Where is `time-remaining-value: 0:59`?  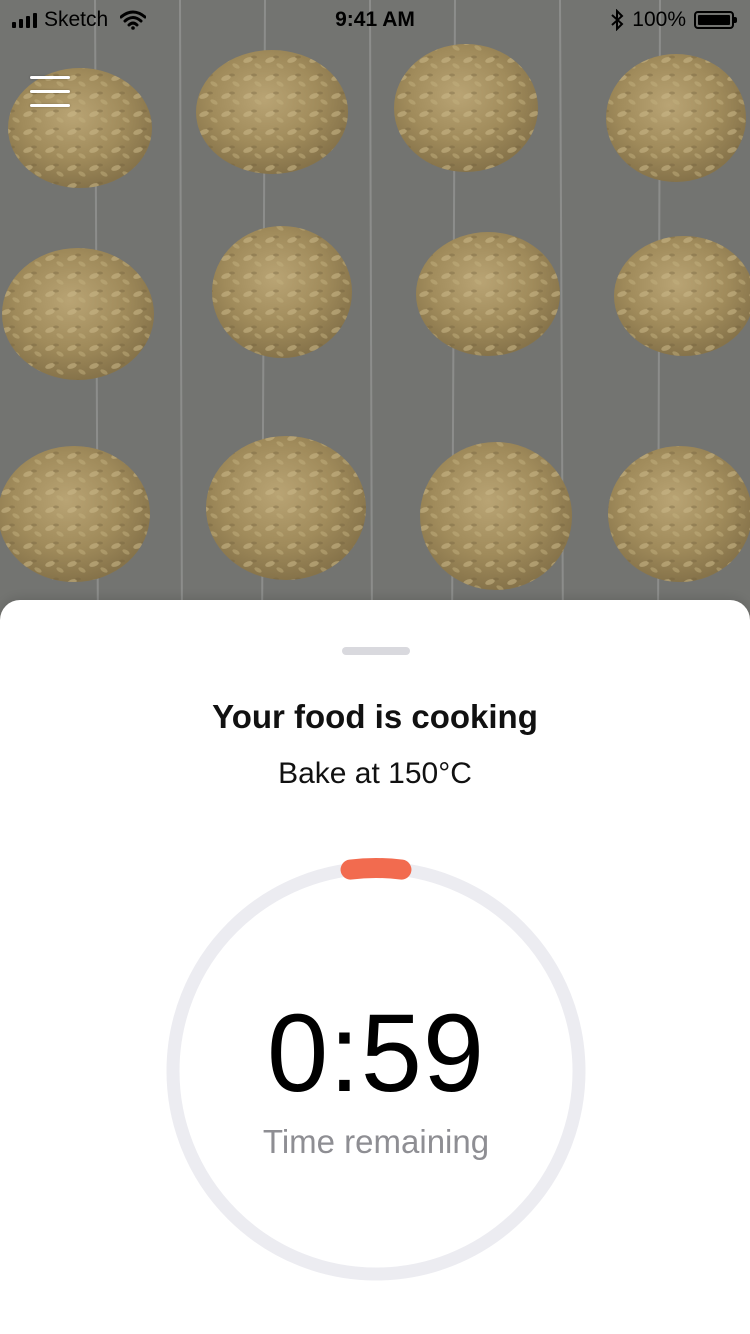 time-remaining-value: 0:59 is located at coordinates (376, 1053).